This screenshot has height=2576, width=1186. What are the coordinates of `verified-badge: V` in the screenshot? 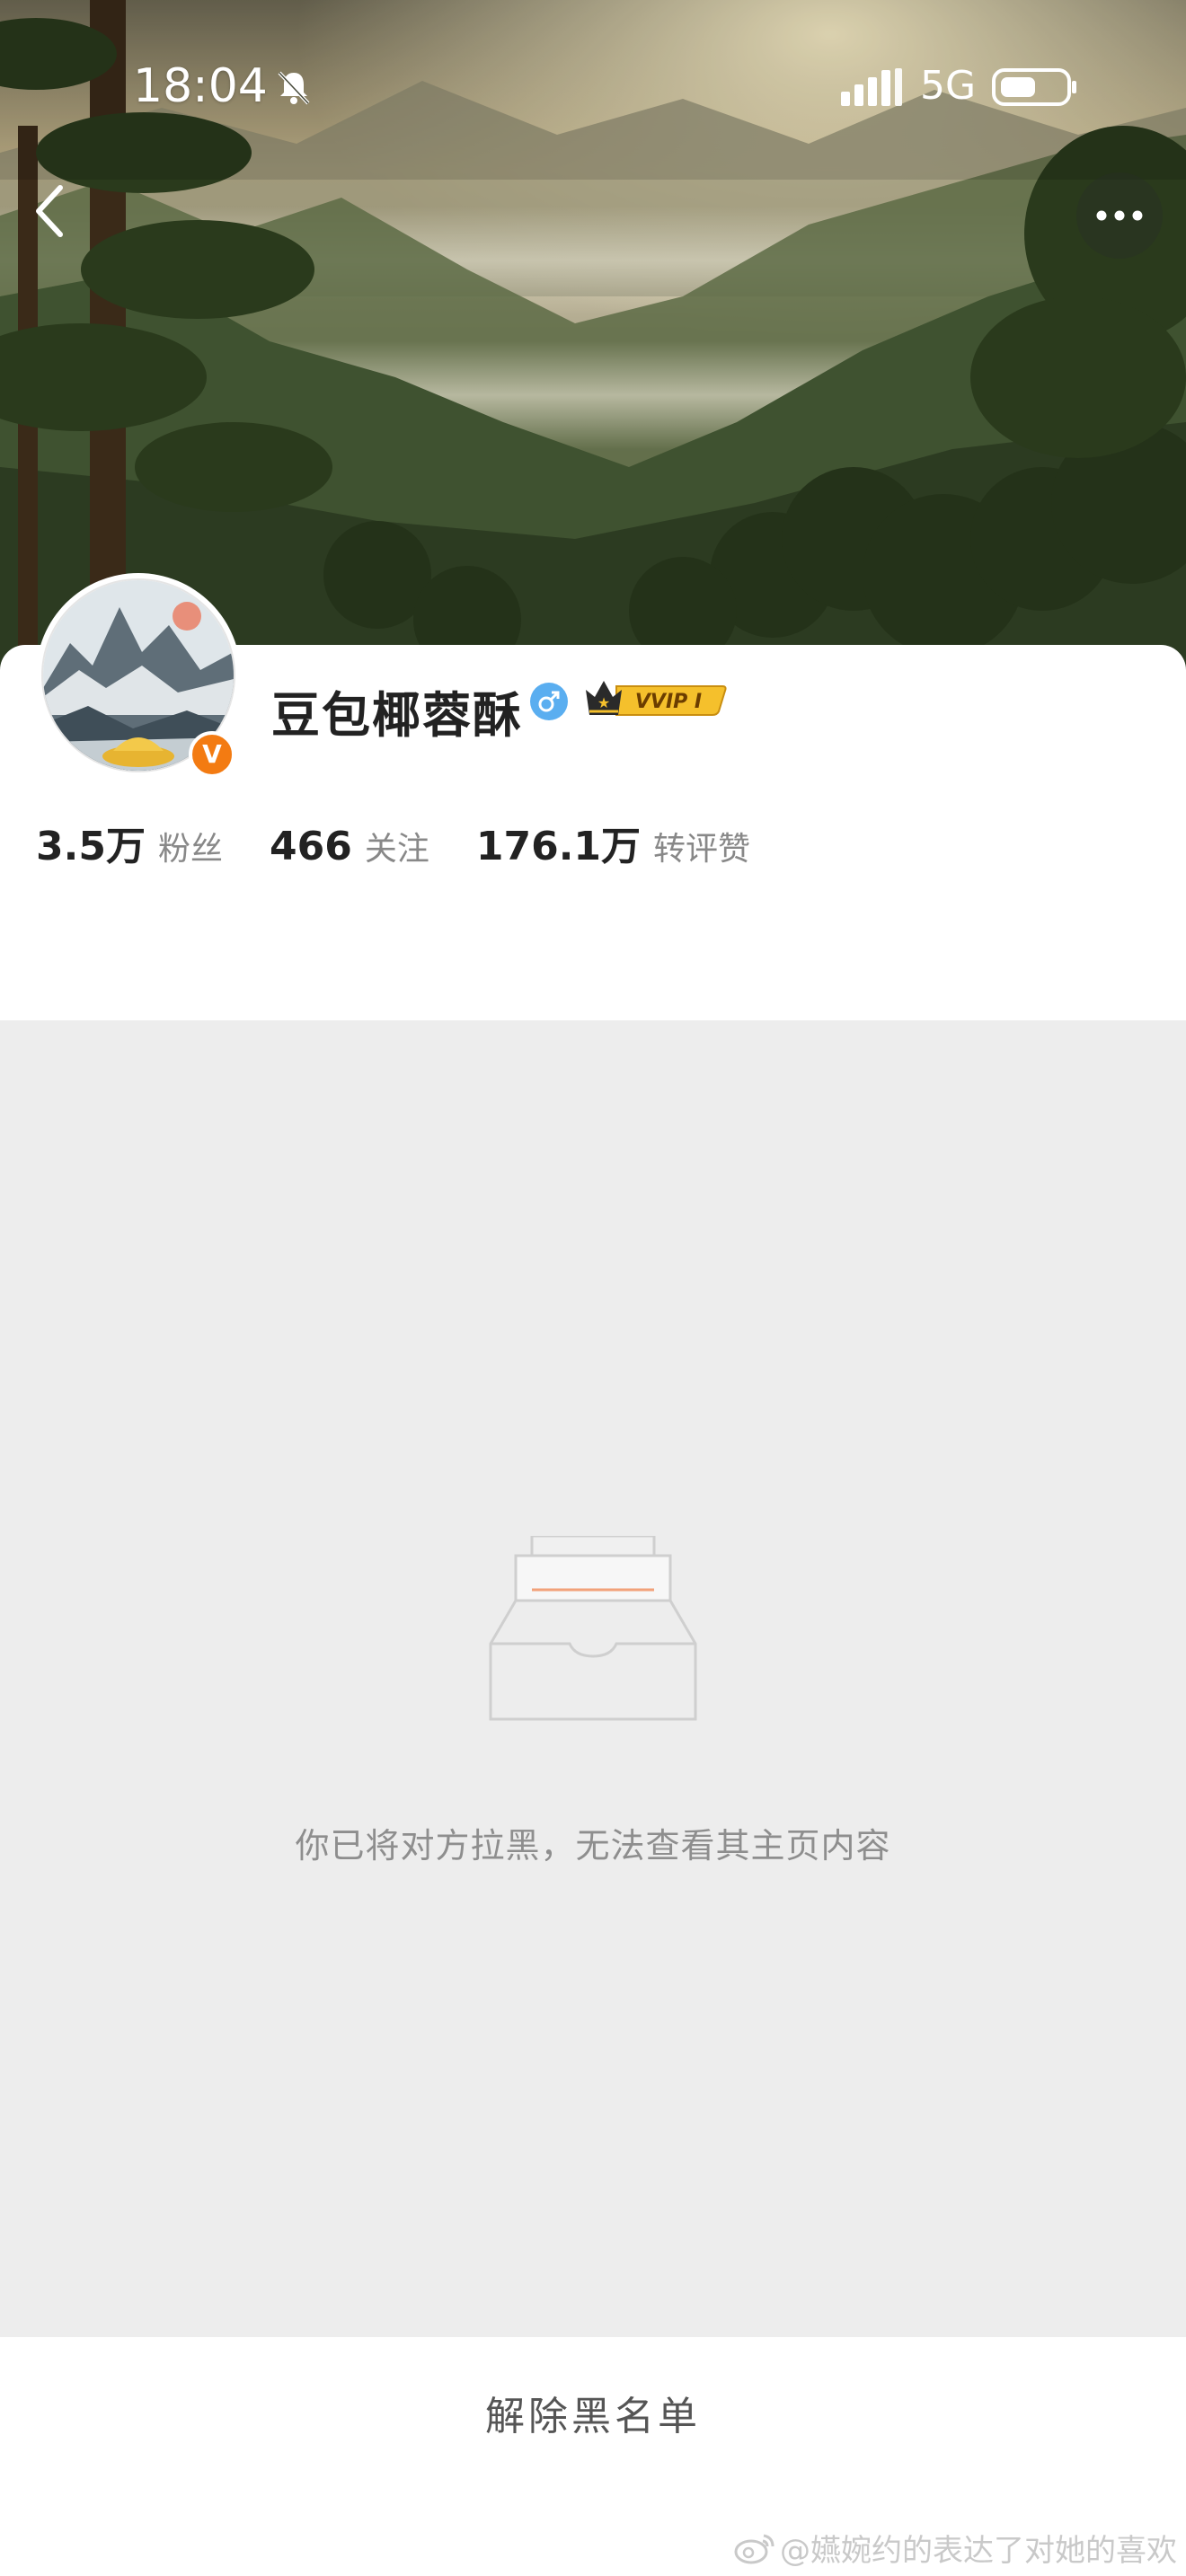 It's located at (212, 754).